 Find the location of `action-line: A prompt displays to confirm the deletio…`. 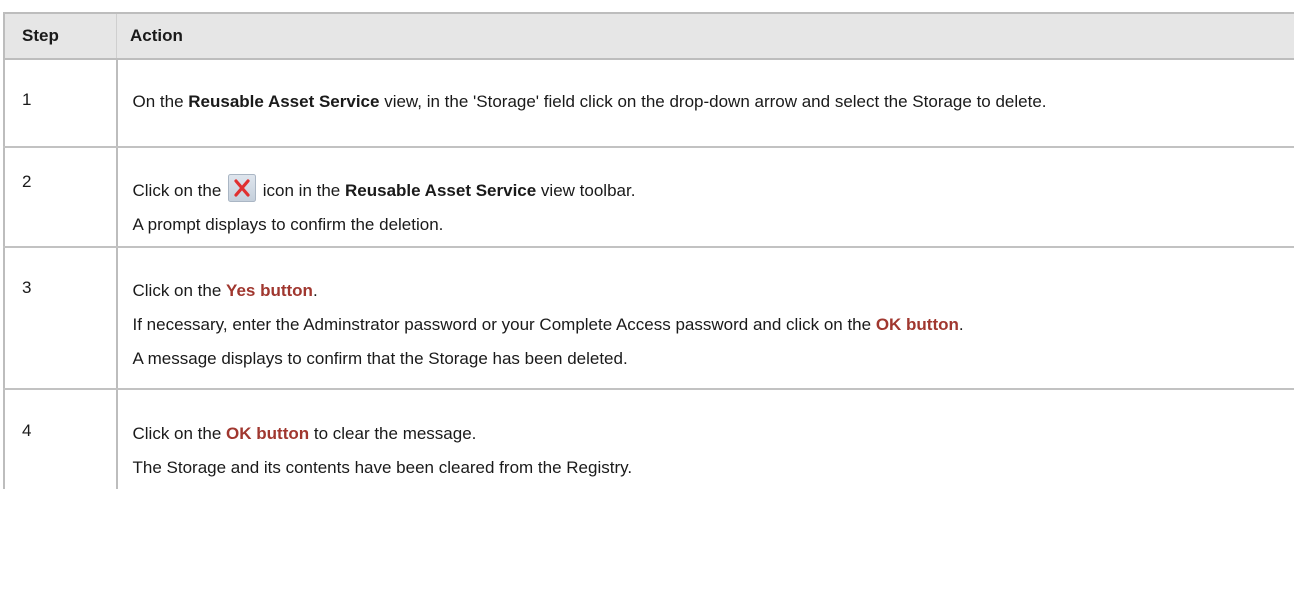

action-line: A prompt displays to confirm the deletio… is located at coordinates (288, 224).